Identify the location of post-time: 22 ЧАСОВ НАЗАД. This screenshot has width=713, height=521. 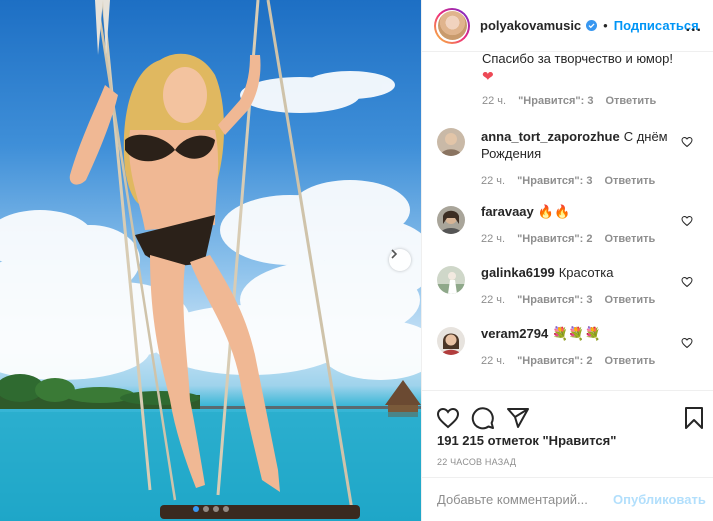
(476, 462).